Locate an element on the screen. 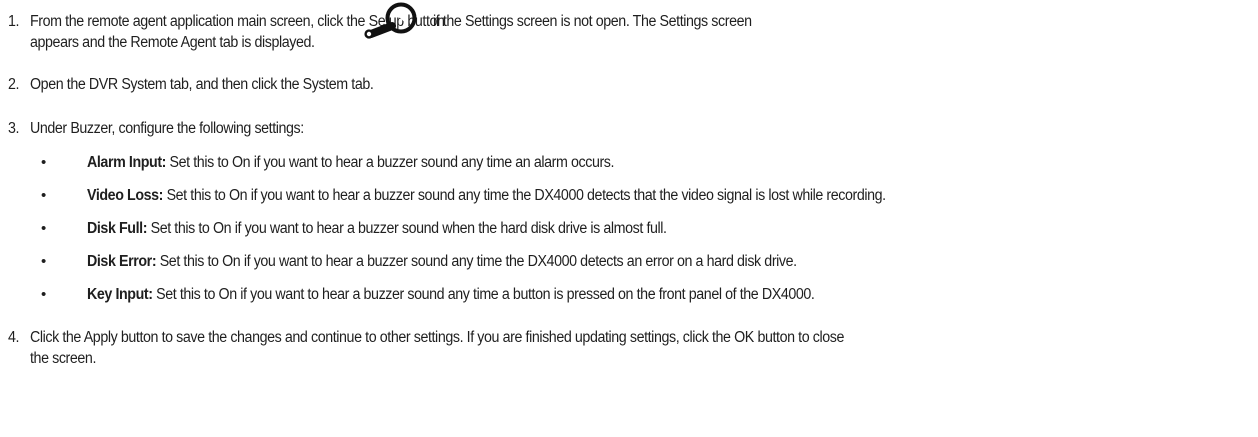 The image size is (1258, 437). setting-name: Video Loss: is located at coordinates (125, 195).